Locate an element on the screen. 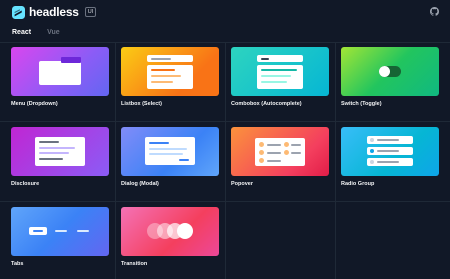 This screenshot has width=450, height=279. card-popover: Popover is located at coordinates (280, 157).